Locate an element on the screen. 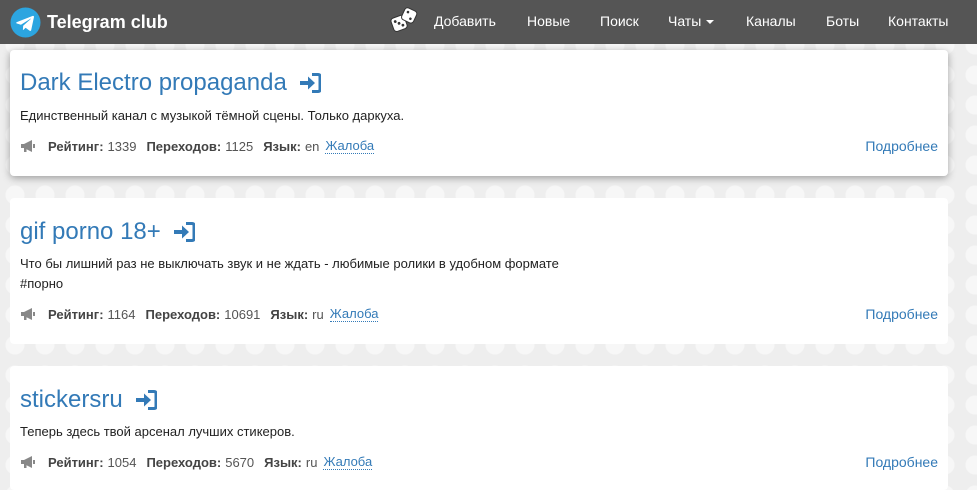 The image size is (977, 490). nav-contacts: Контакты is located at coordinates (918, 21).